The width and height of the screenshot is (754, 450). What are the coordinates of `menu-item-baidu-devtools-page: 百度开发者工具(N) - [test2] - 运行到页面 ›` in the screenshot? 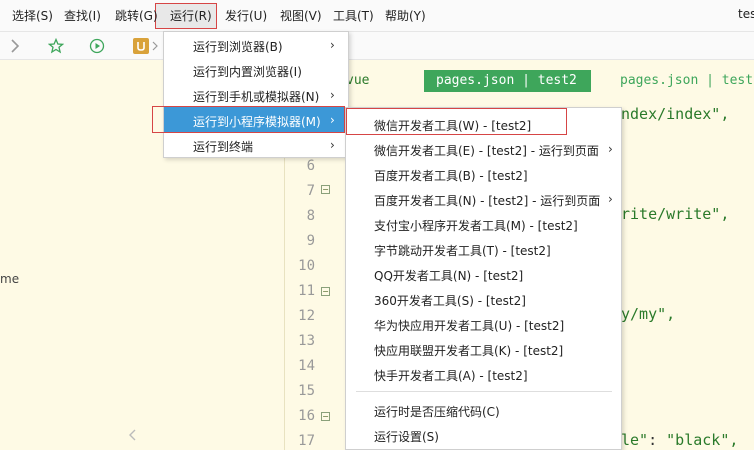 It's located at (483, 198).